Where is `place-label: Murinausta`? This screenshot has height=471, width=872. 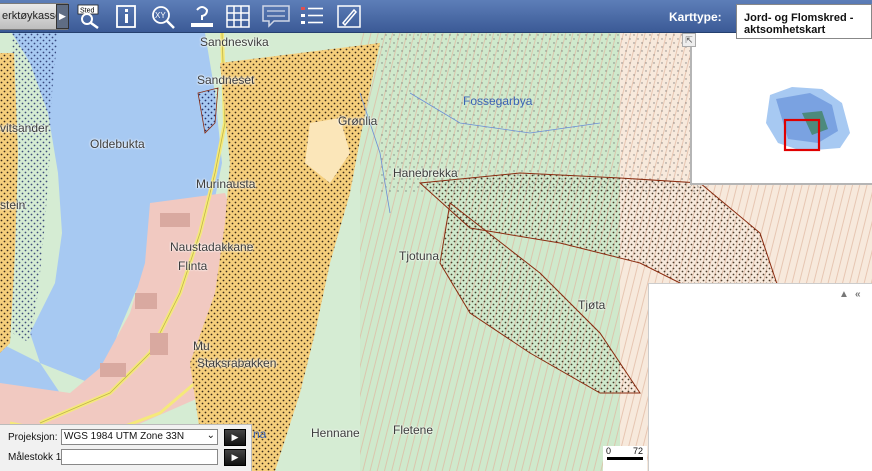
place-label: Murinausta is located at coordinates (226, 184).